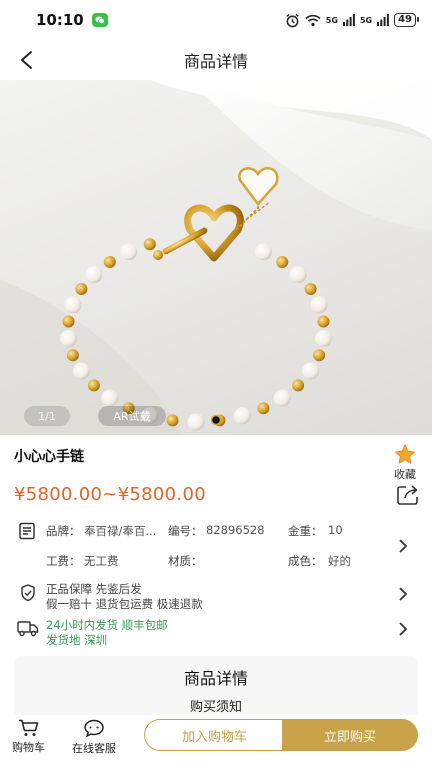 This screenshot has width=432, height=768. I want to click on page-header: 商品详情, so click(216, 60).